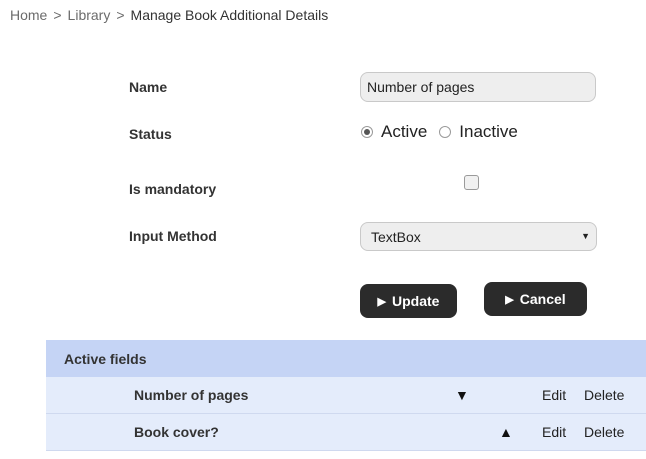  Describe the element at coordinates (585, 236) in the screenshot. I see `caret-down-icon: ▼` at that location.